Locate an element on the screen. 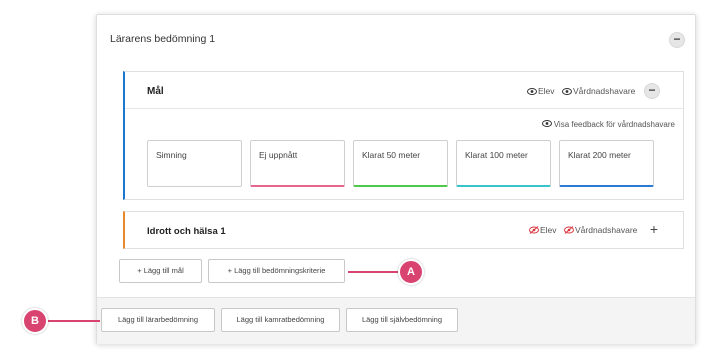  add-goal-button: + Lägg till mål is located at coordinates (160, 271).